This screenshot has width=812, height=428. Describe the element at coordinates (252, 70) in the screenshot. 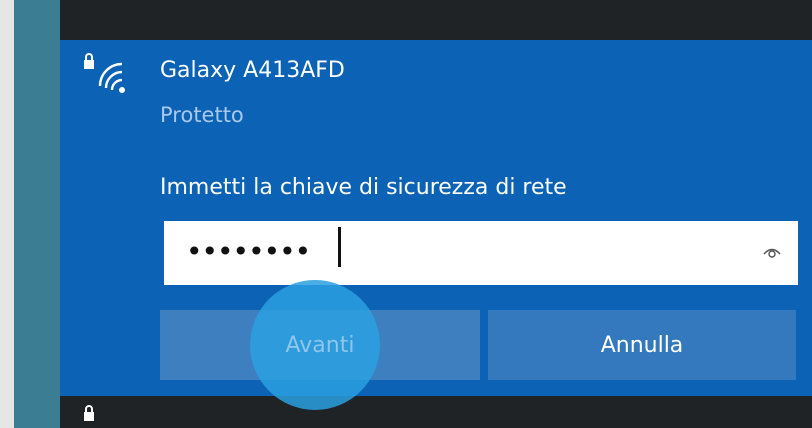

I see `network-name: Galaxy A413AFD` at that location.